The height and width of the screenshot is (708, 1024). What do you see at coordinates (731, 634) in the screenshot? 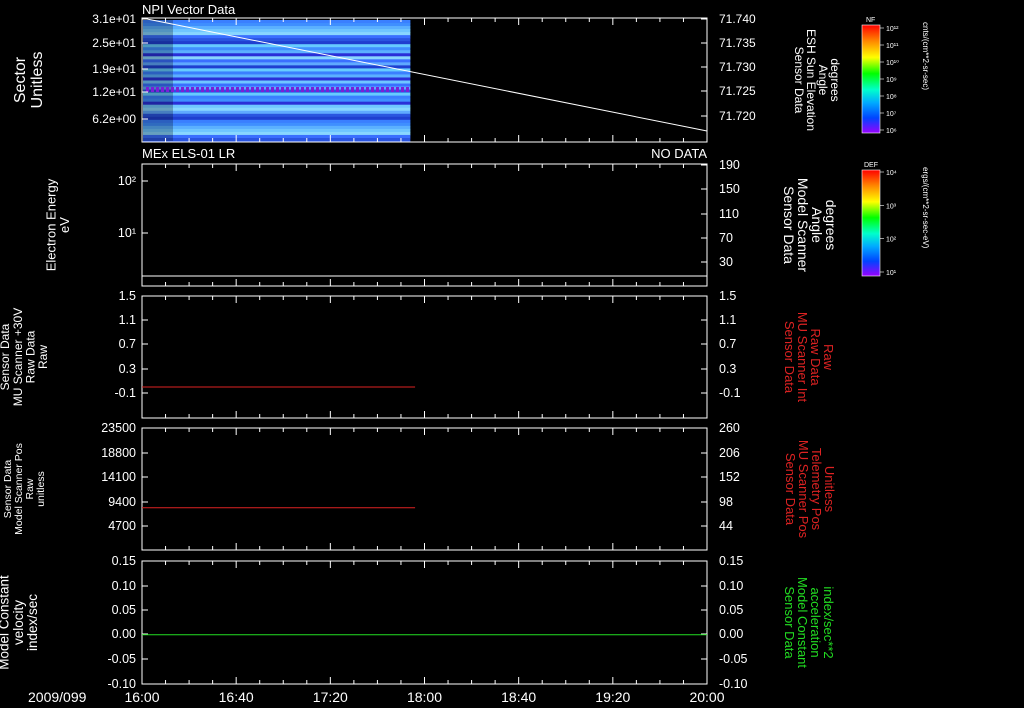
I see `right-tick-label: 0.00` at bounding box center [731, 634].